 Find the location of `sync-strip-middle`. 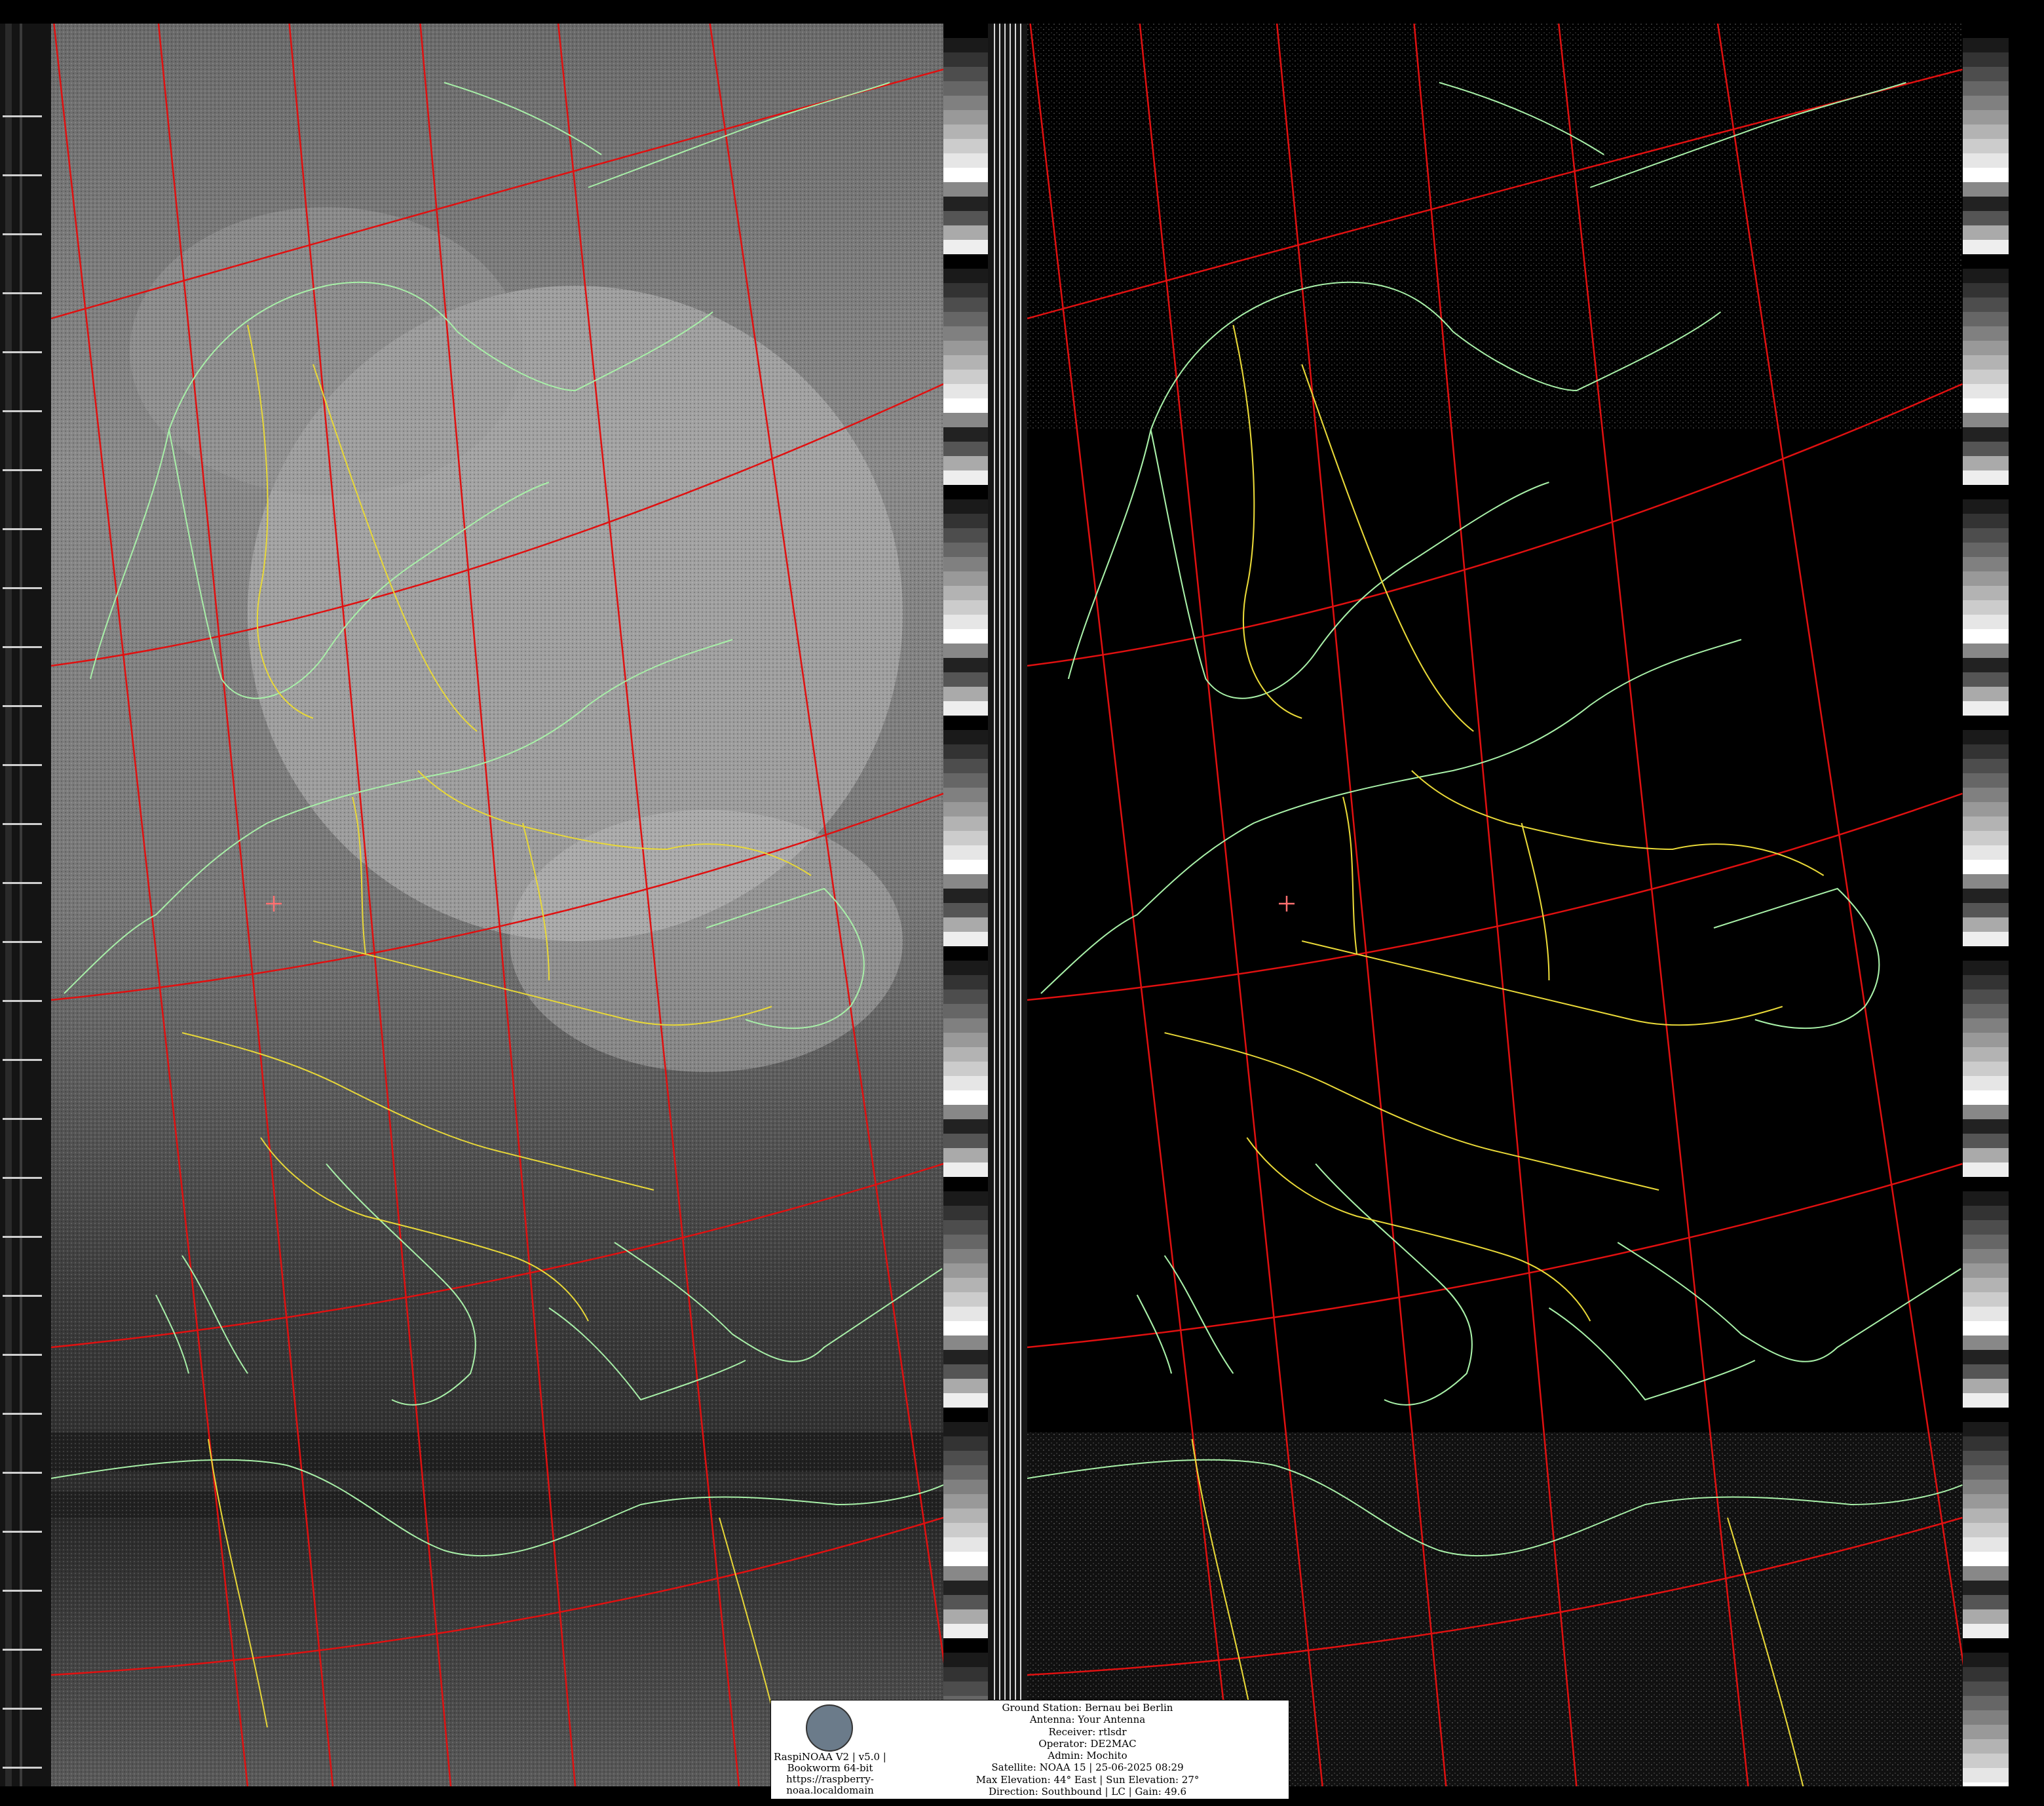

sync-strip-middle is located at coordinates (1007, 905).